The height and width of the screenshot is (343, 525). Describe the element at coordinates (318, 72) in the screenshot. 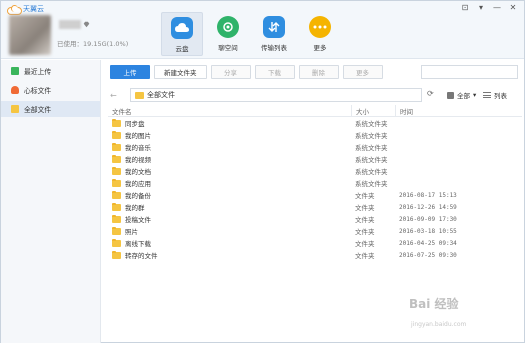

I see `delete-button: 删除` at that location.